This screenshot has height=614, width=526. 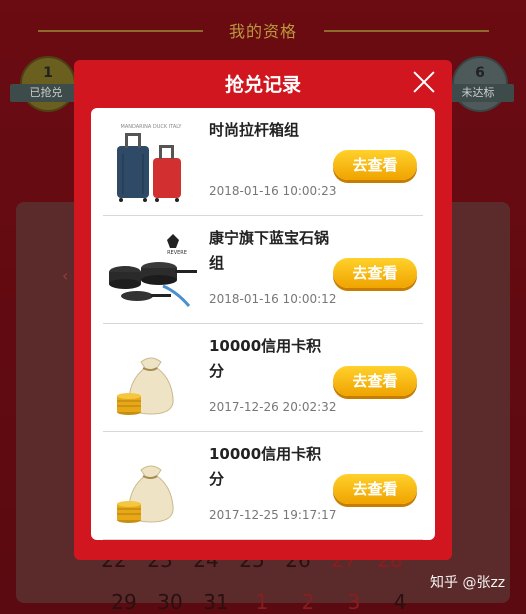 What do you see at coordinates (273, 515) in the screenshot?
I see `item-time: 2017-12-25 19:17:17` at bounding box center [273, 515].